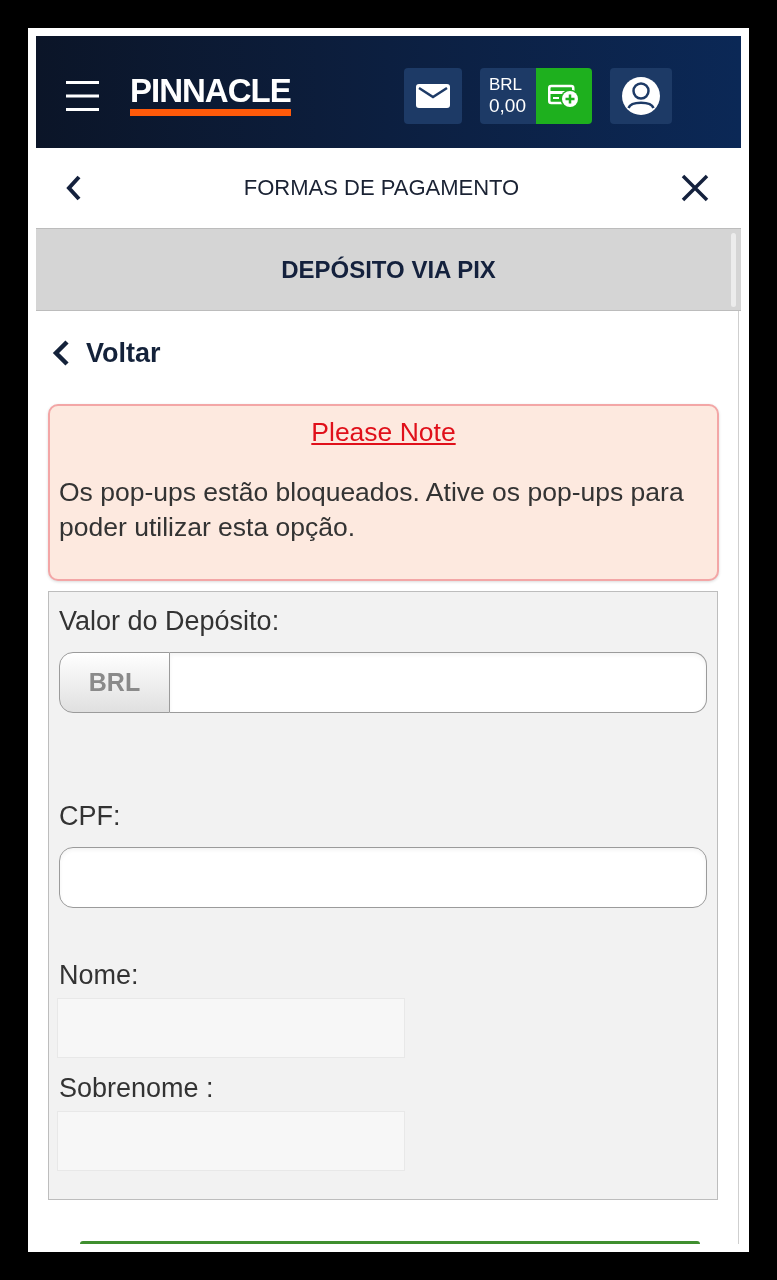 The height and width of the screenshot is (1280, 777). I want to click on deposit-button, so click(564, 96).